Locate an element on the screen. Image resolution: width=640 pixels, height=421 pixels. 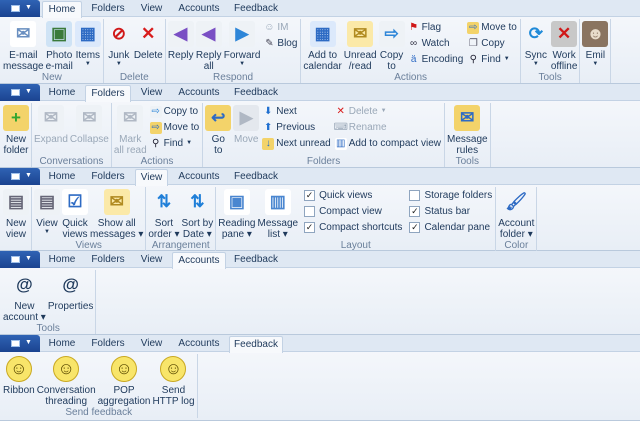
items-button: ▦ Items ▼ is located at coordinates (88, 43).